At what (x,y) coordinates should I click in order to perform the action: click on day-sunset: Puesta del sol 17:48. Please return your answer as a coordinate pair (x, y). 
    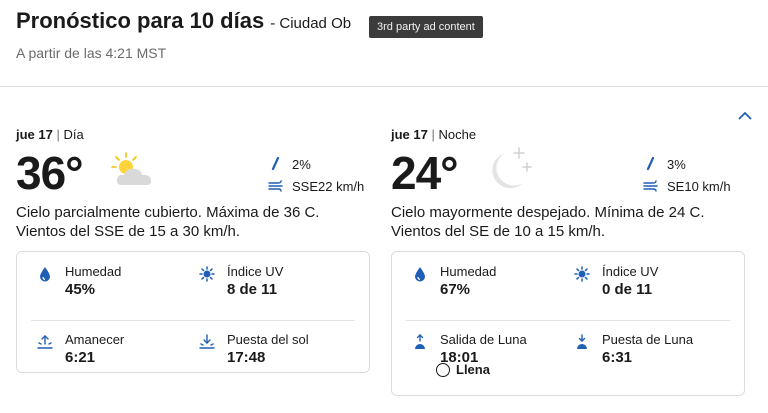
    Looking at the image, I should click on (274, 357).